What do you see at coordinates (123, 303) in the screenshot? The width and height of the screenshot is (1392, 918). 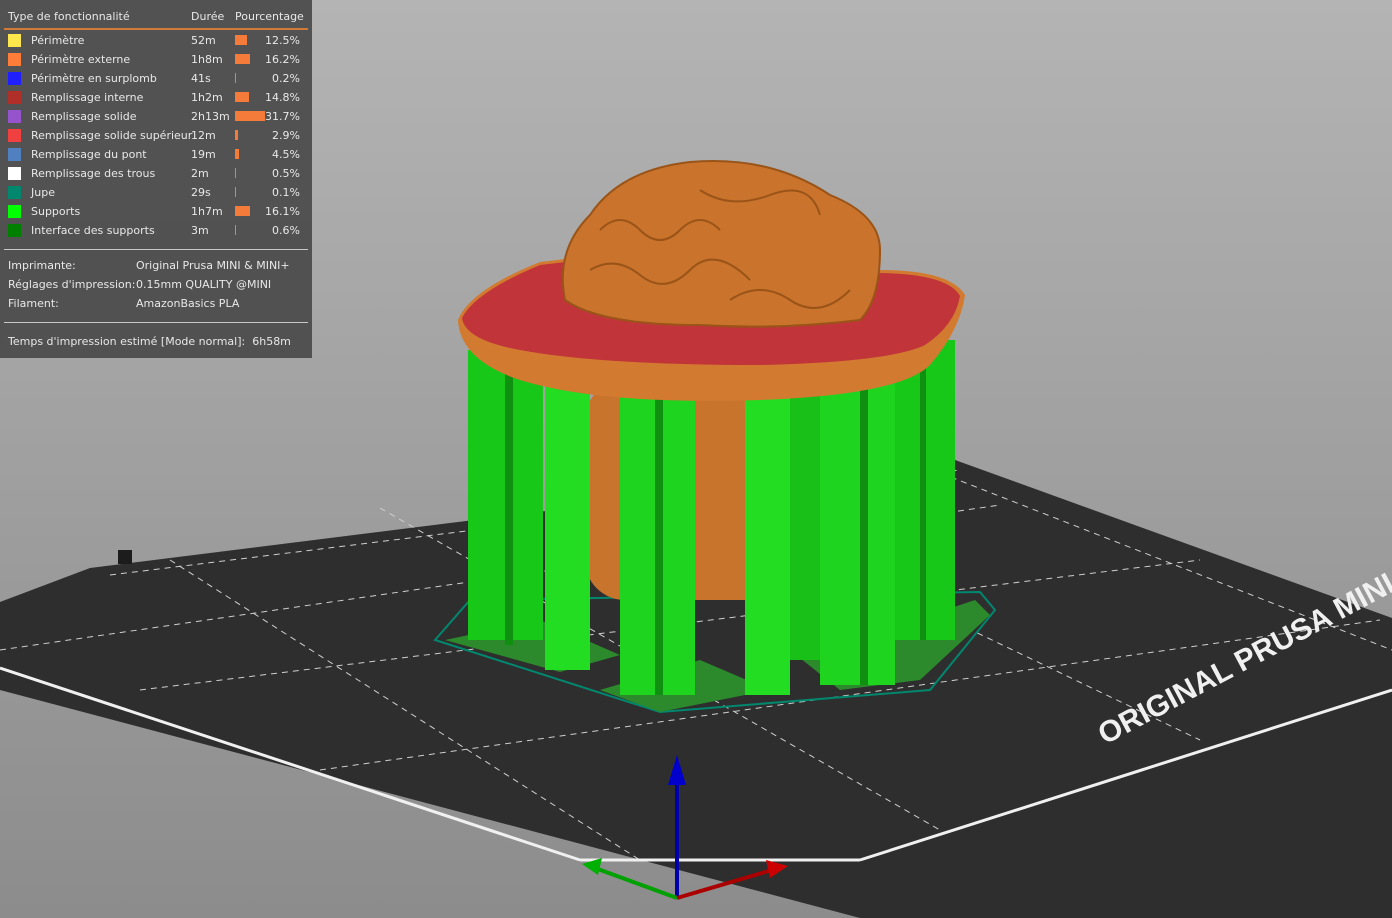 I see `filament-info: Filament: AmazonBasics PLA` at bounding box center [123, 303].